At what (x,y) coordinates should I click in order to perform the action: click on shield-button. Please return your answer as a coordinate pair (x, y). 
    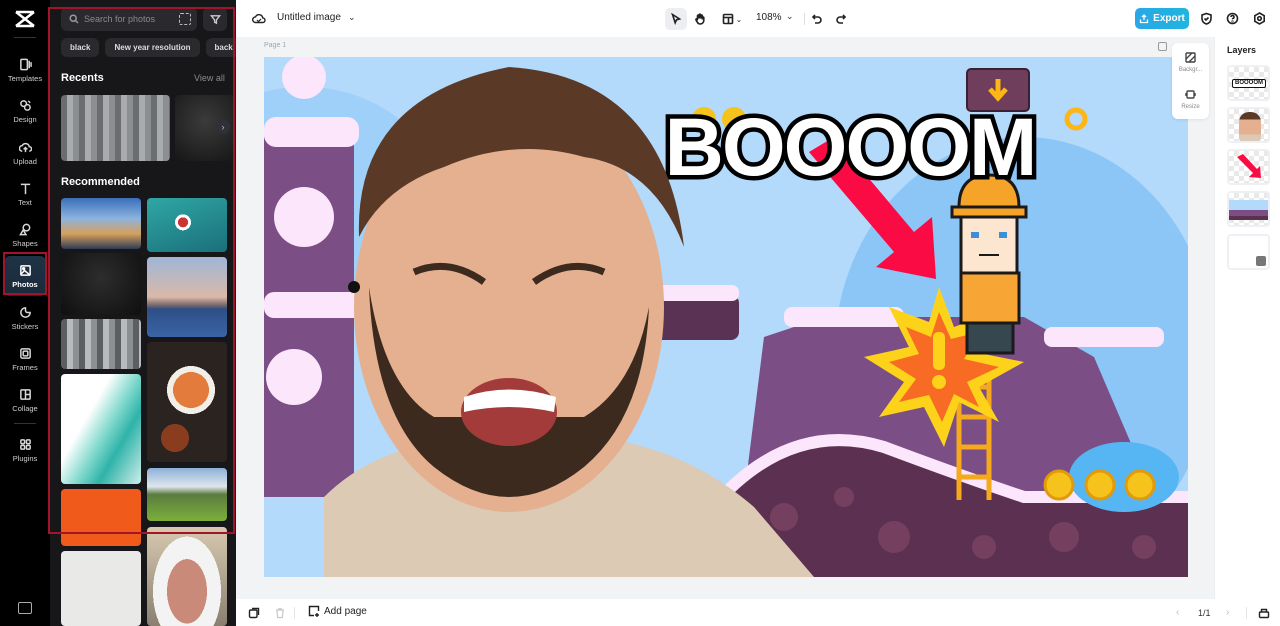
    Looking at the image, I should click on (1206, 18).